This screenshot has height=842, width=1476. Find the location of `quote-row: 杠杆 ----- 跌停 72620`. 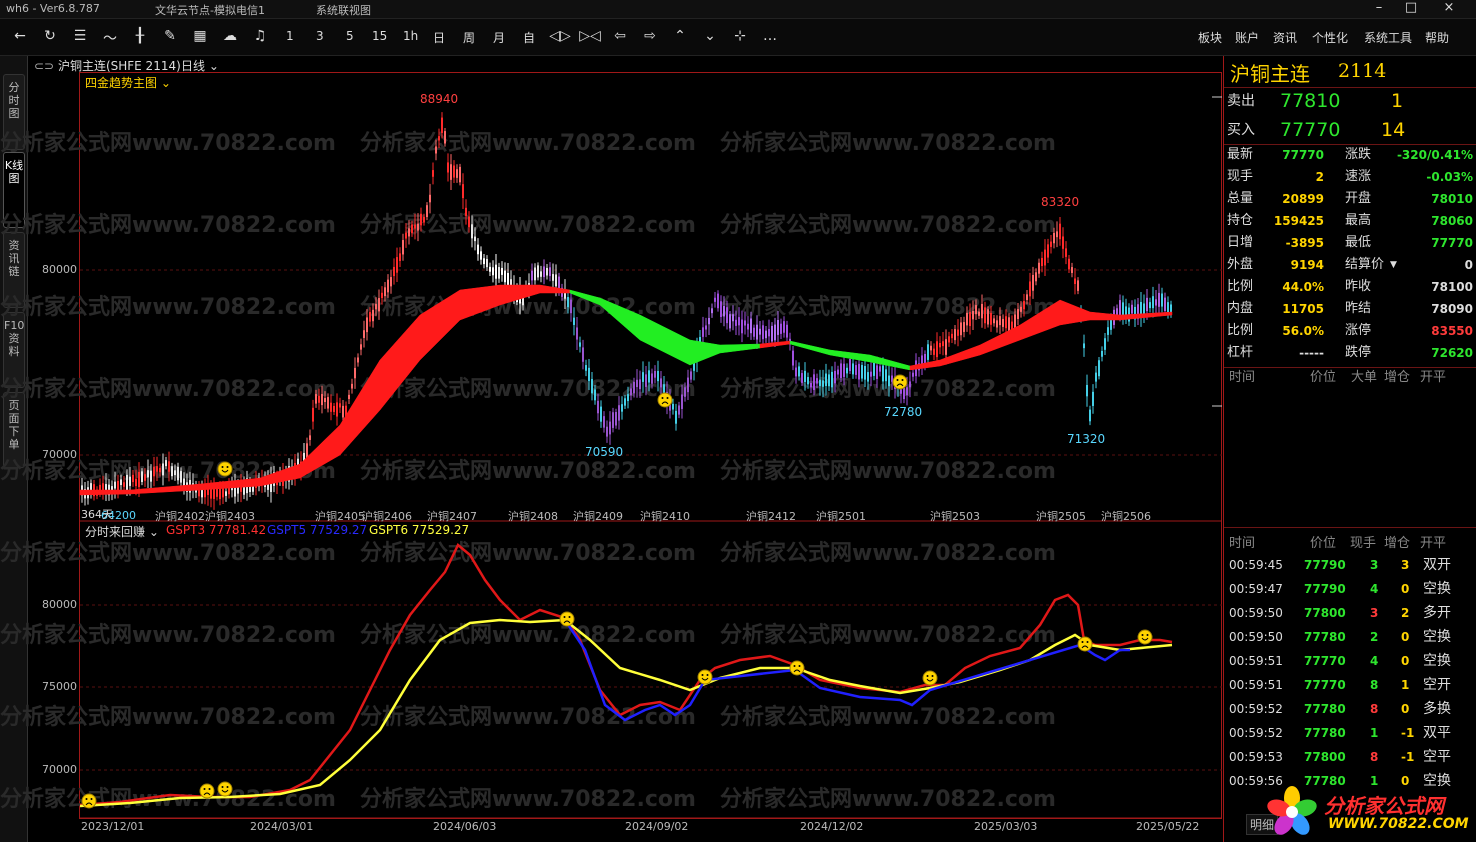

quote-row: 杠杆 ----- 跌停 72620 is located at coordinates (1350, 353).